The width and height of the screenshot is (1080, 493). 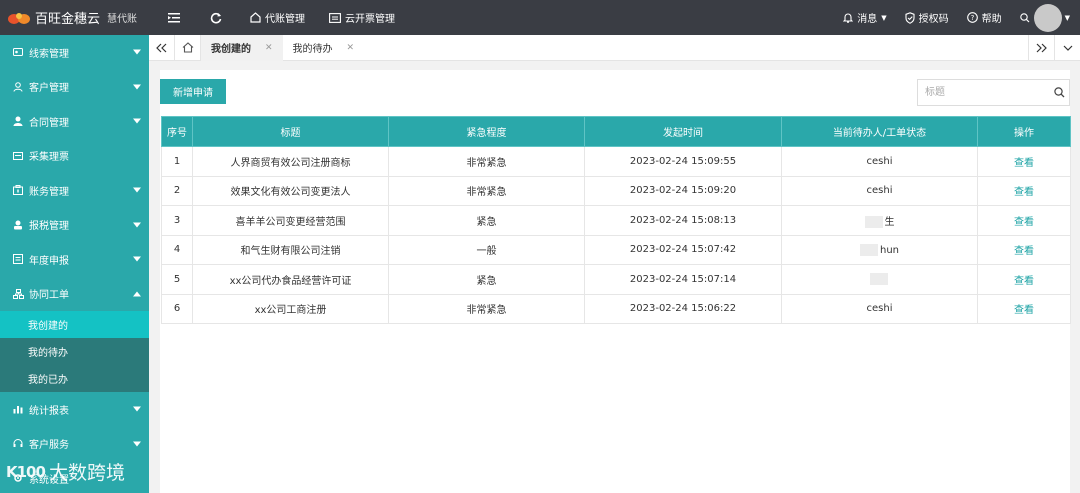 I want to click on tax-icon, so click(x=18, y=225).